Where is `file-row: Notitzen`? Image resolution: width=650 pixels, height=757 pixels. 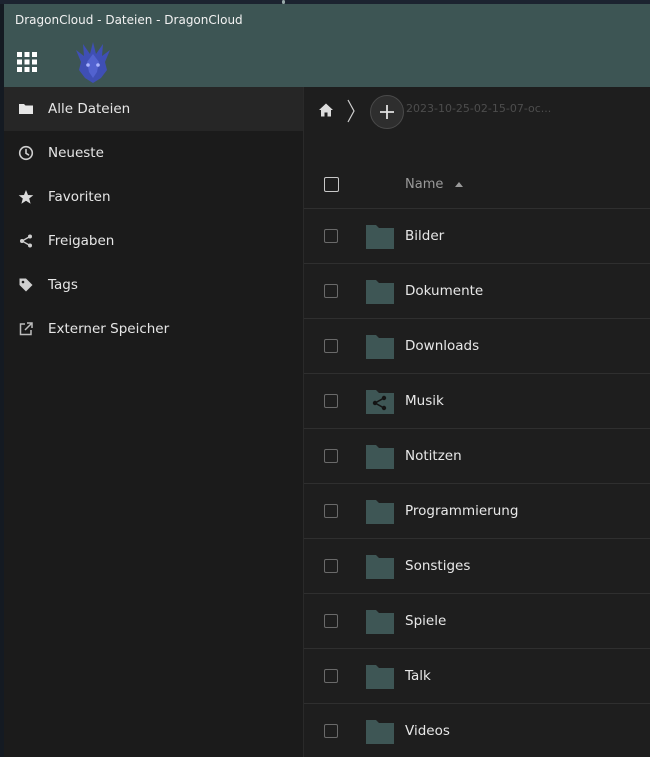
file-row: Notitzen is located at coordinates (477, 456).